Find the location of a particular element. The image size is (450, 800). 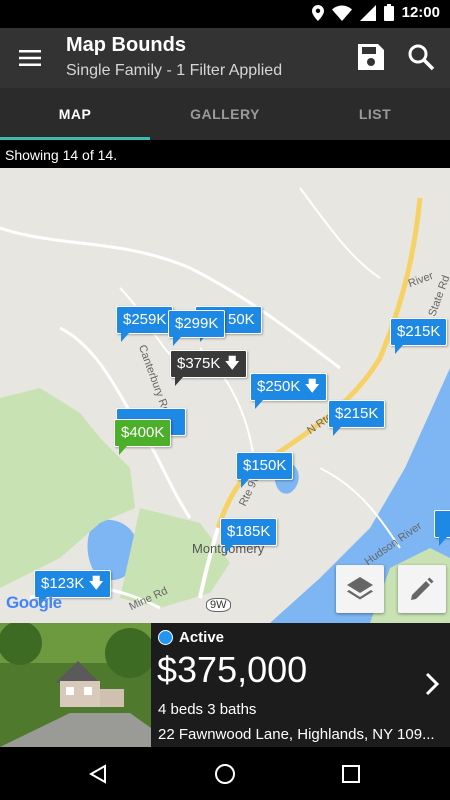

open-listing-button is located at coordinates (432, 686).